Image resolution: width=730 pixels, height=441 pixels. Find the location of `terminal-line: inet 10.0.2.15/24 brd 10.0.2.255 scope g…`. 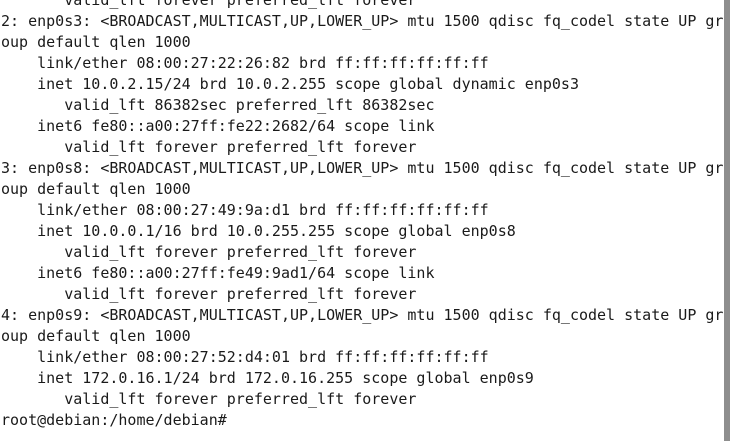

terminal-line: inet 10.0.2.15/24 brd 10.0.2.255 scope g… is located at coordinates (290, 84).